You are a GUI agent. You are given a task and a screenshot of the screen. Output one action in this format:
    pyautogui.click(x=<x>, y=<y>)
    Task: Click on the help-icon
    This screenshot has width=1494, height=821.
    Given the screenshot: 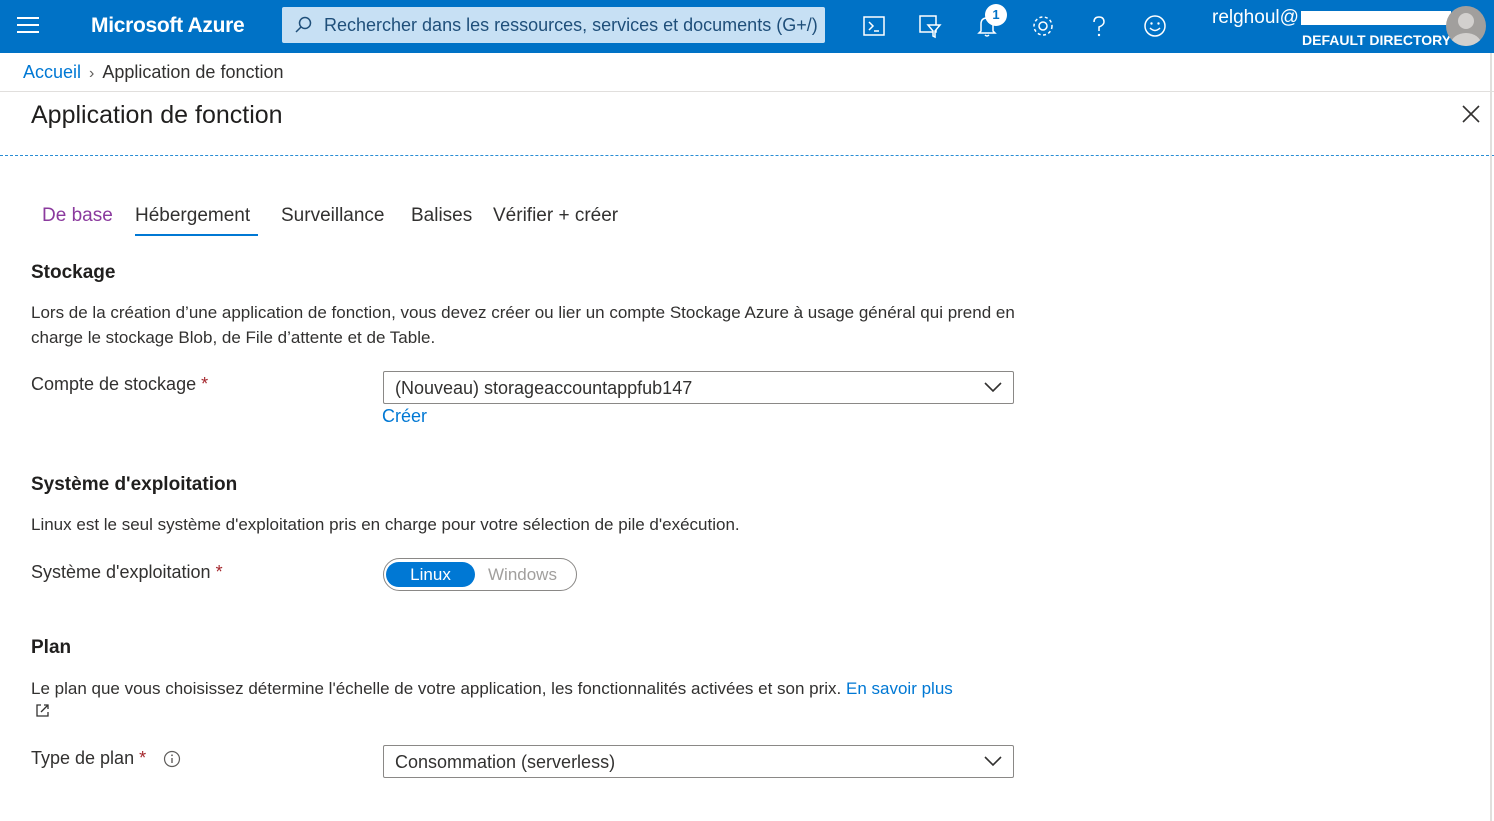 What is the action you would take?
    pyautogui.click(x=1099, y=26)
    